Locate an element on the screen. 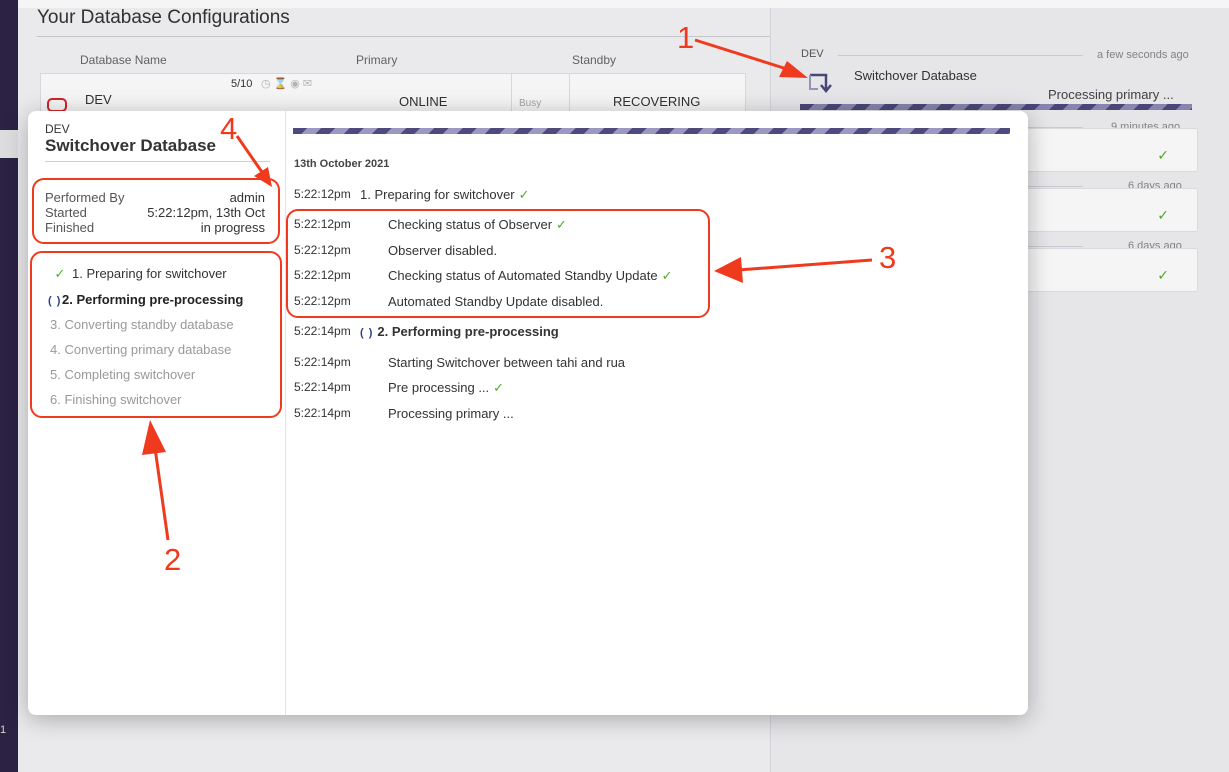 This screenshot has width=1229, height=772. annotation-number-3: 3 is located at coordinates (888, 257).